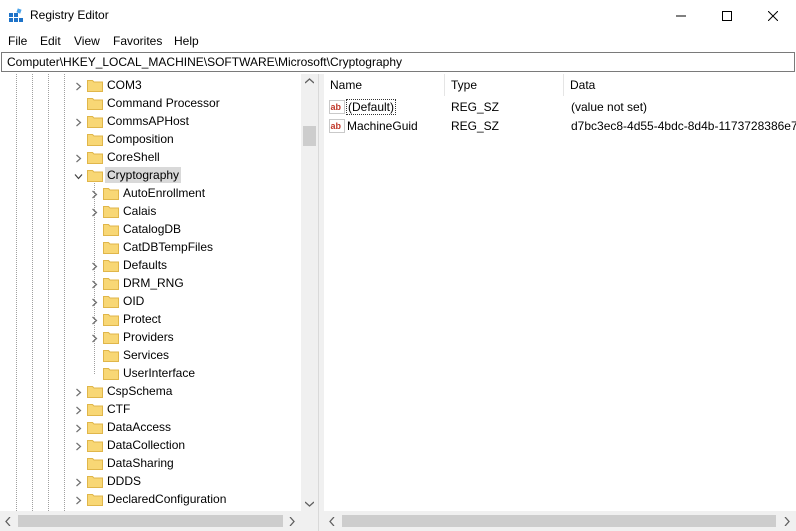 The image size is (796, 531). What do you see at coordinates (150, 301) in the screenshot?
I see `tree-item: OID` at bounding box center [150, 301].